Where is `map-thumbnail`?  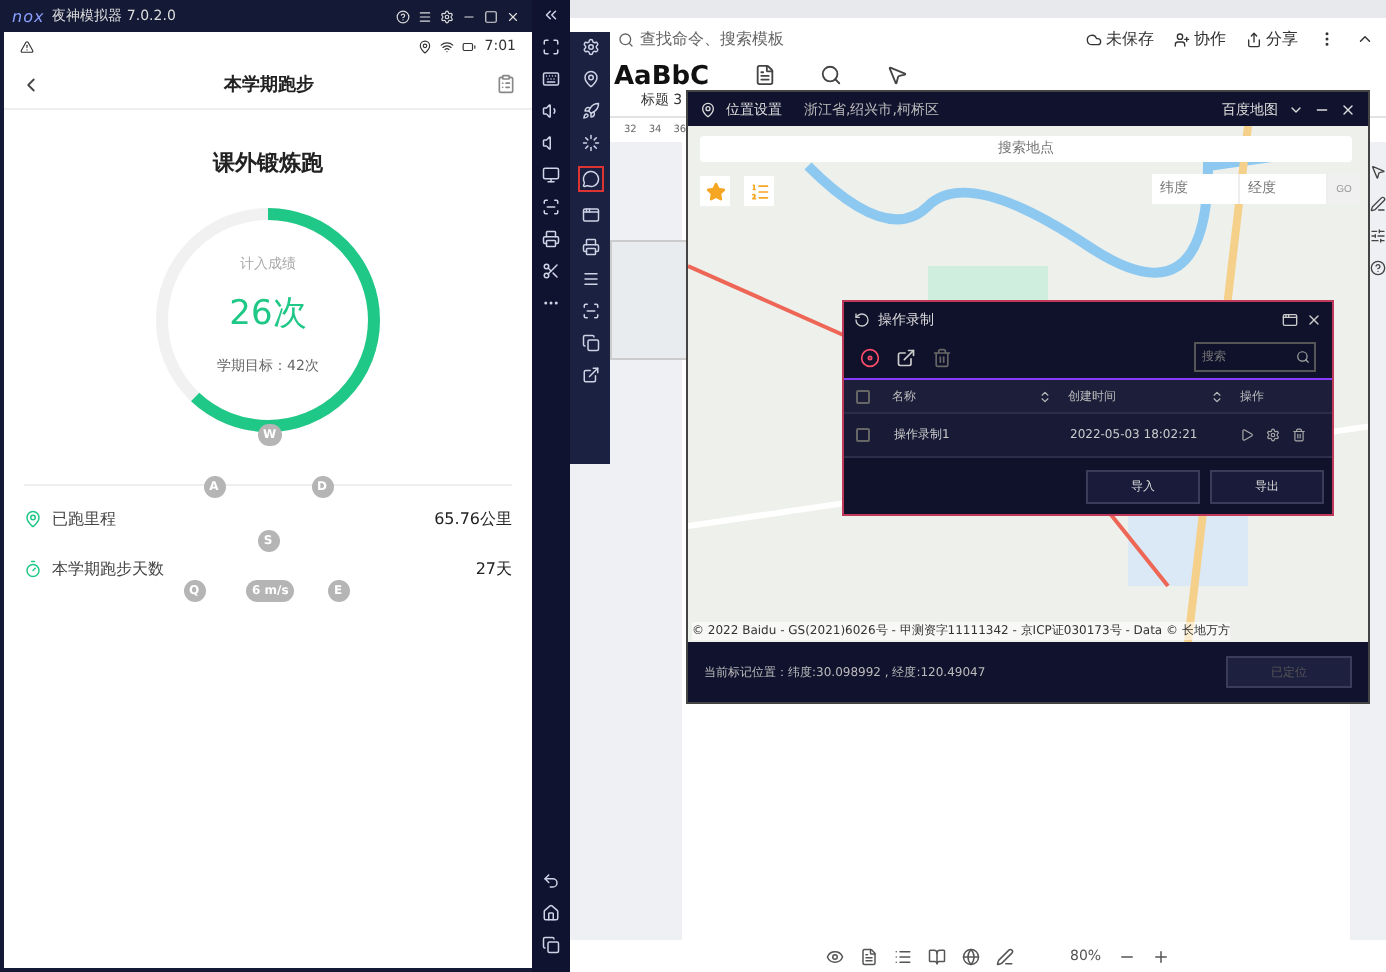
map-thumbnail is located at coordinates (650, 300).